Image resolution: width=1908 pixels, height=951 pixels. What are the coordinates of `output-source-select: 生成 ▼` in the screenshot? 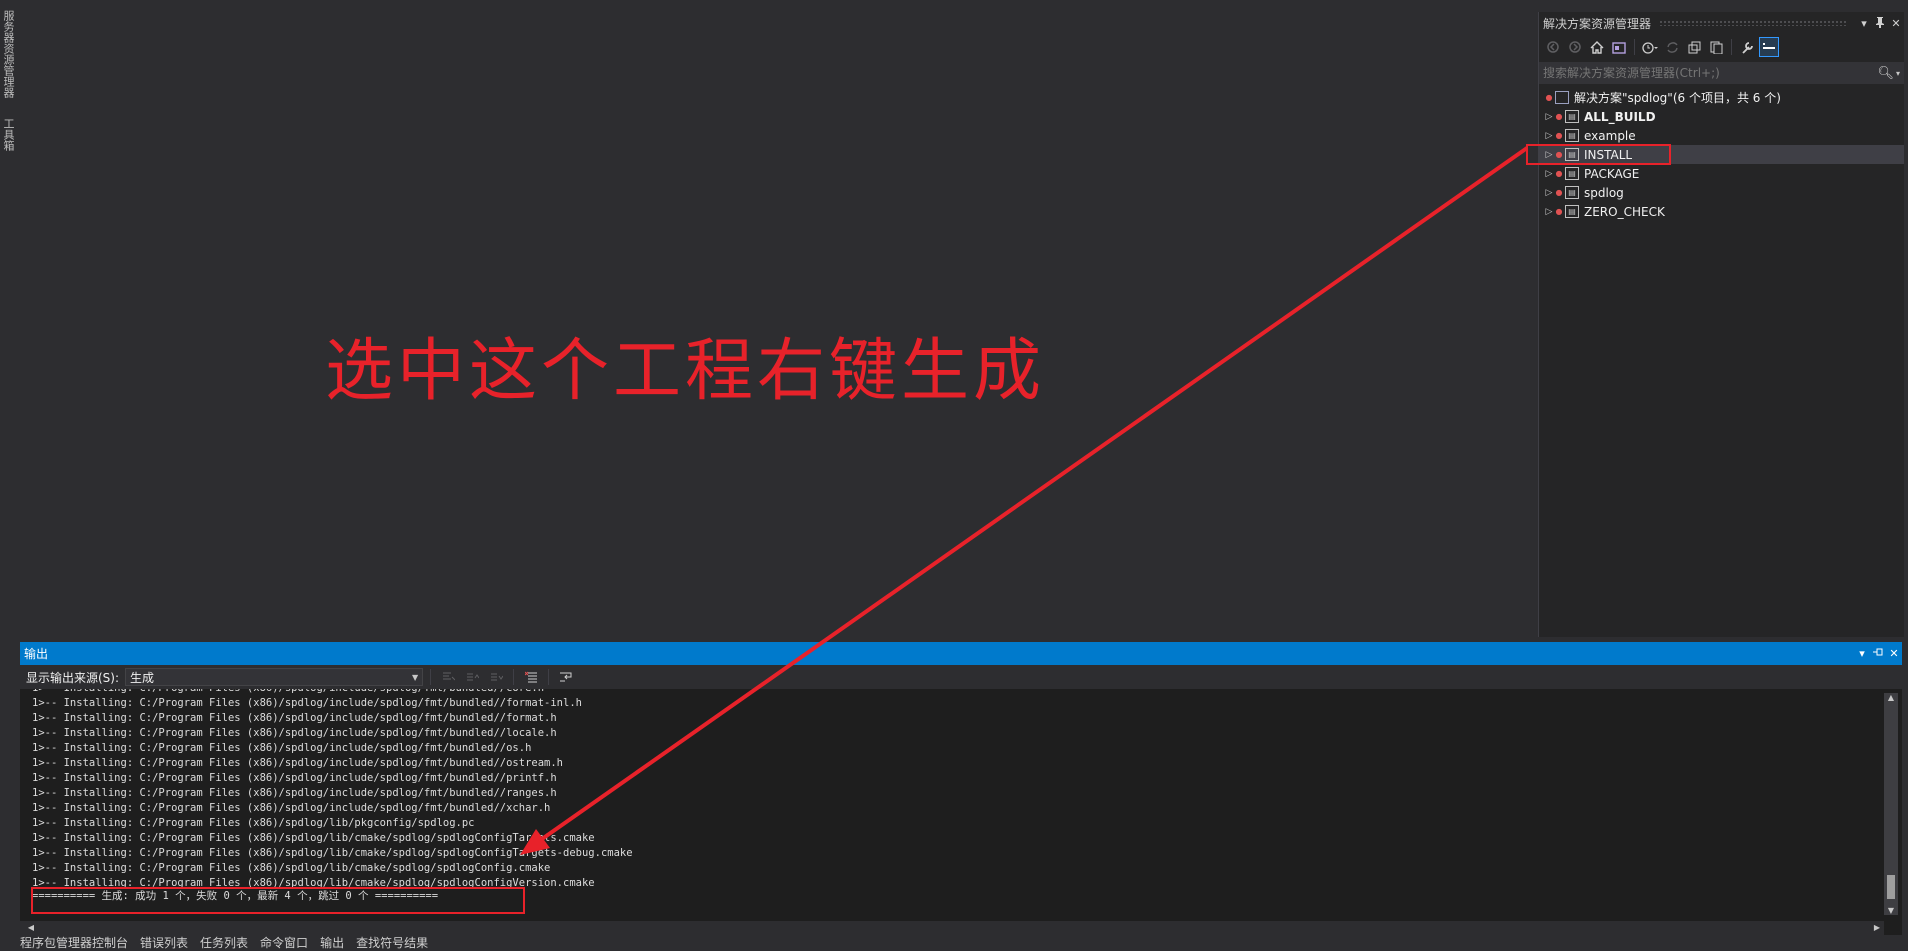 It's located at (274, 677).